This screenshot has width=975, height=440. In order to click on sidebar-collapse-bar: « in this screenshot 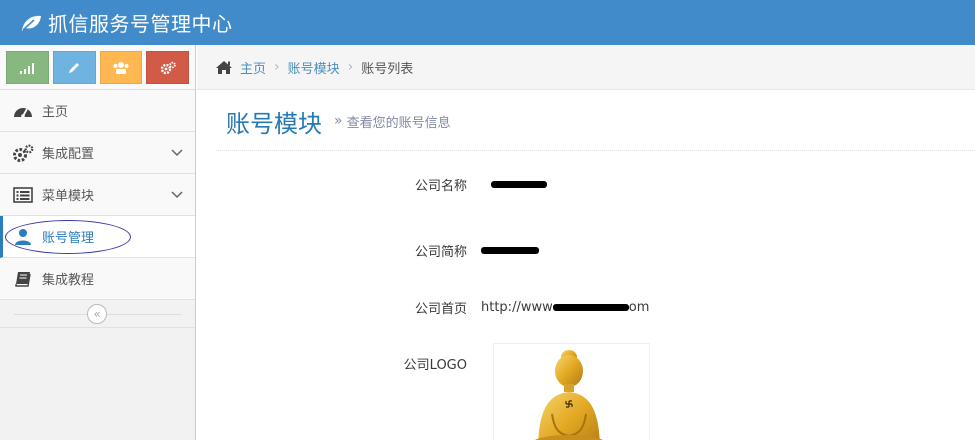, I will do `click(97, 314)`.